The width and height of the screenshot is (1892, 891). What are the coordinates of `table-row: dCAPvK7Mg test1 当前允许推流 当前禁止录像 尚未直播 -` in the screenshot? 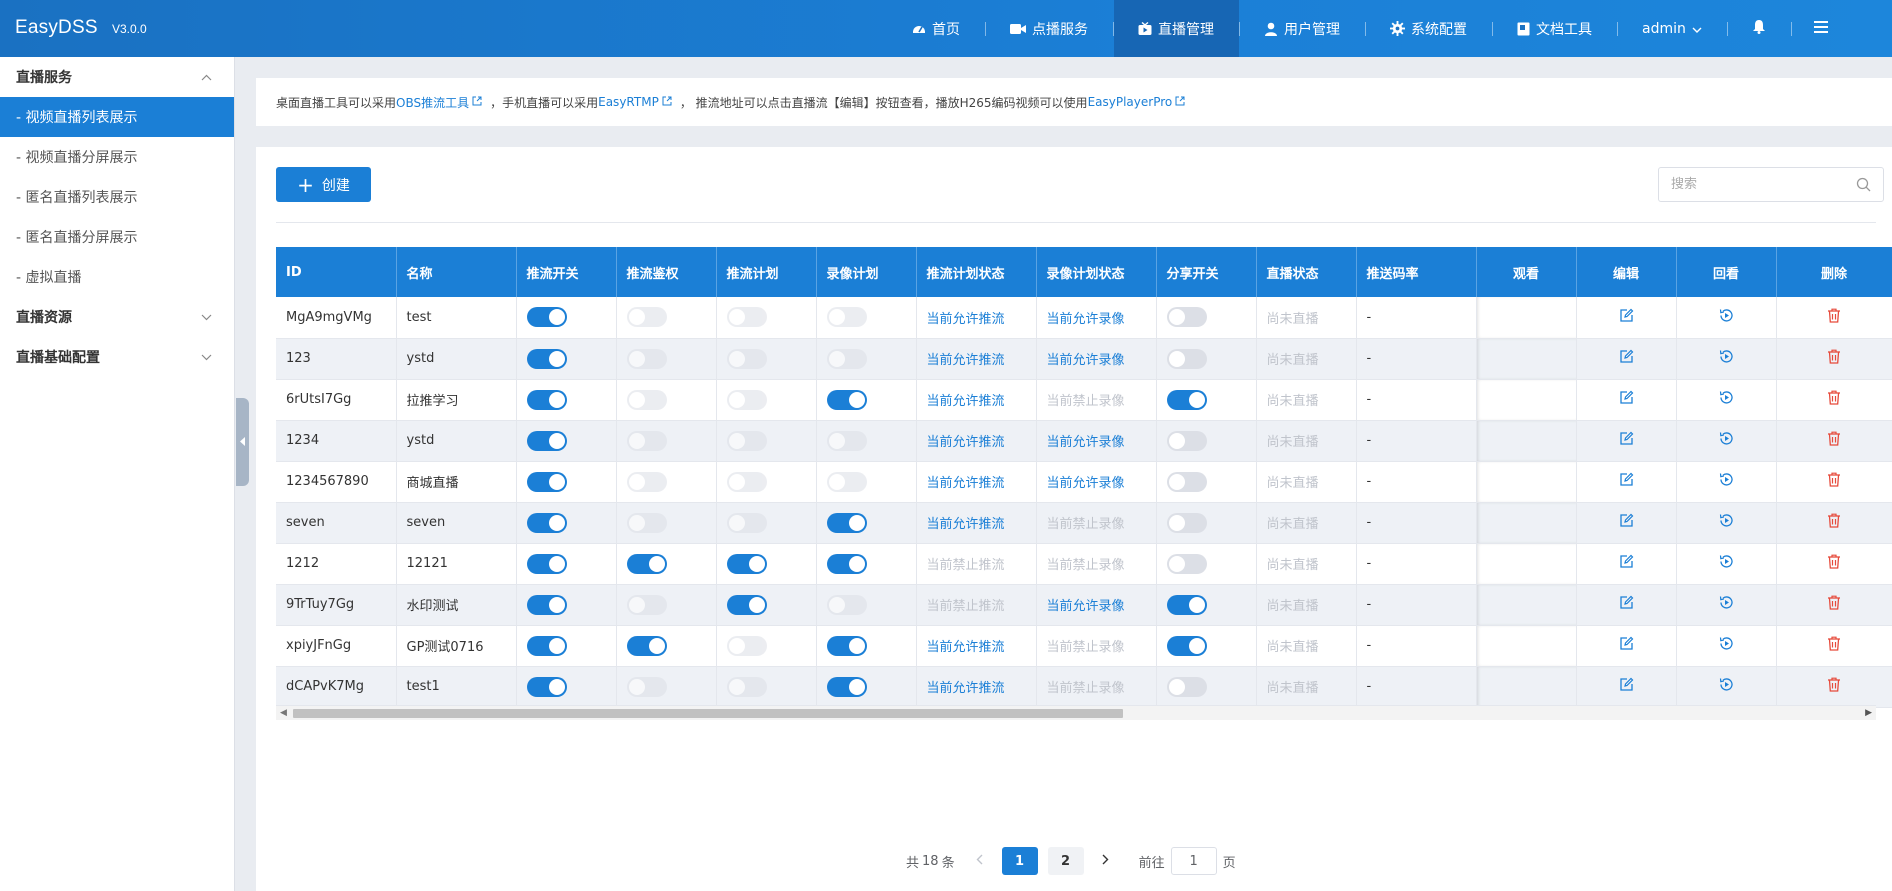 It's located at (1084, 687).